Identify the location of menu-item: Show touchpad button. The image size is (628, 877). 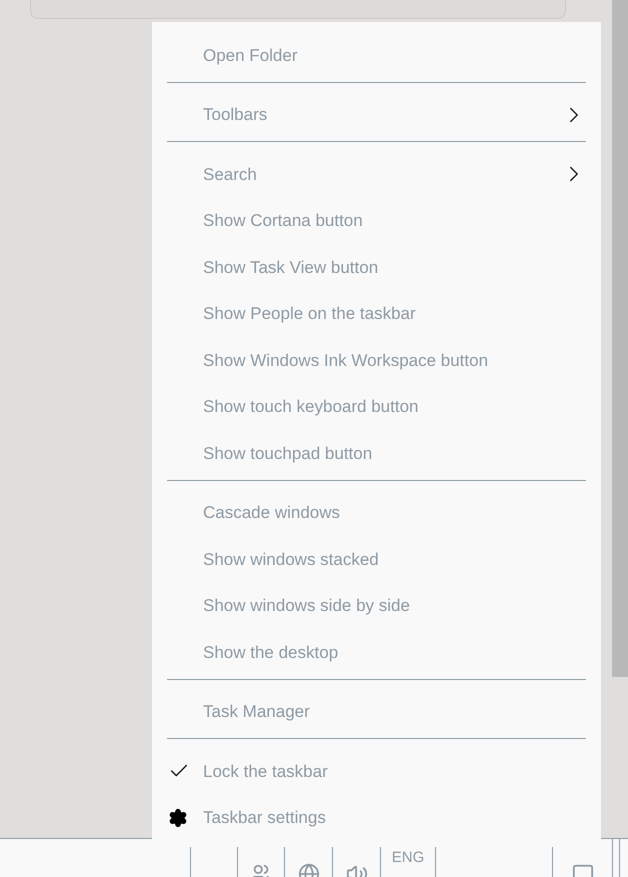
(376, 453).